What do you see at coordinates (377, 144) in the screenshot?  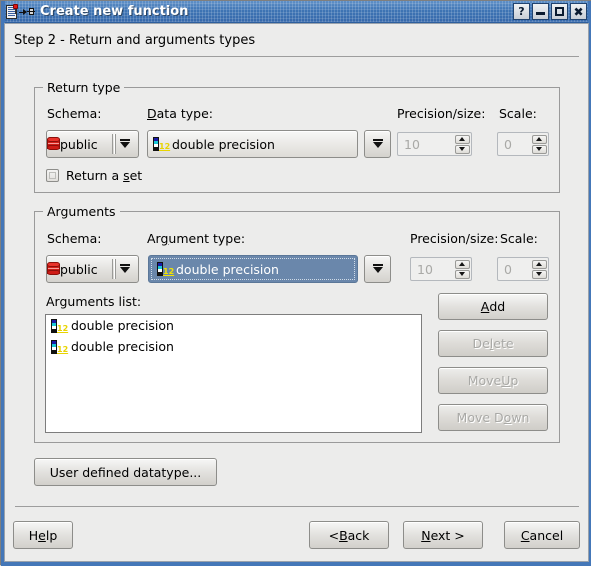 I see `return-datatype-dropdown-button` at bounding box center [377, 144].